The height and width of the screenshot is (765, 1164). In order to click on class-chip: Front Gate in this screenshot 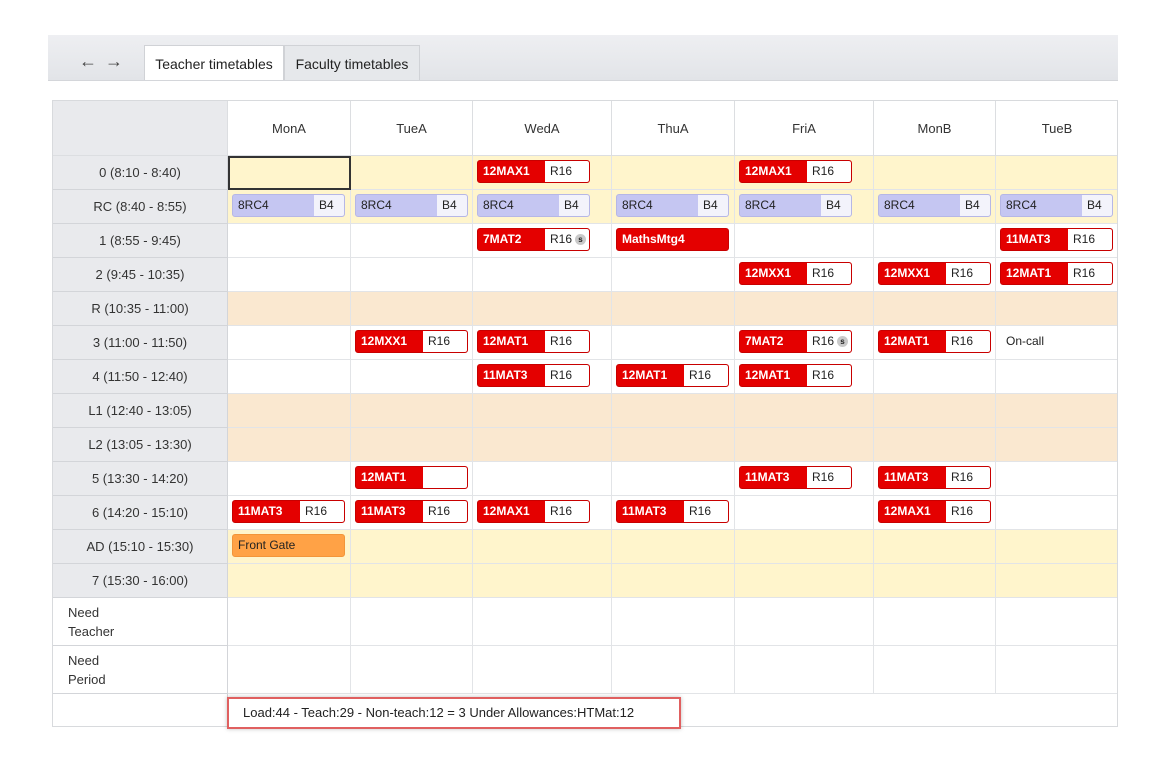, I will do `click(288, 545)`.